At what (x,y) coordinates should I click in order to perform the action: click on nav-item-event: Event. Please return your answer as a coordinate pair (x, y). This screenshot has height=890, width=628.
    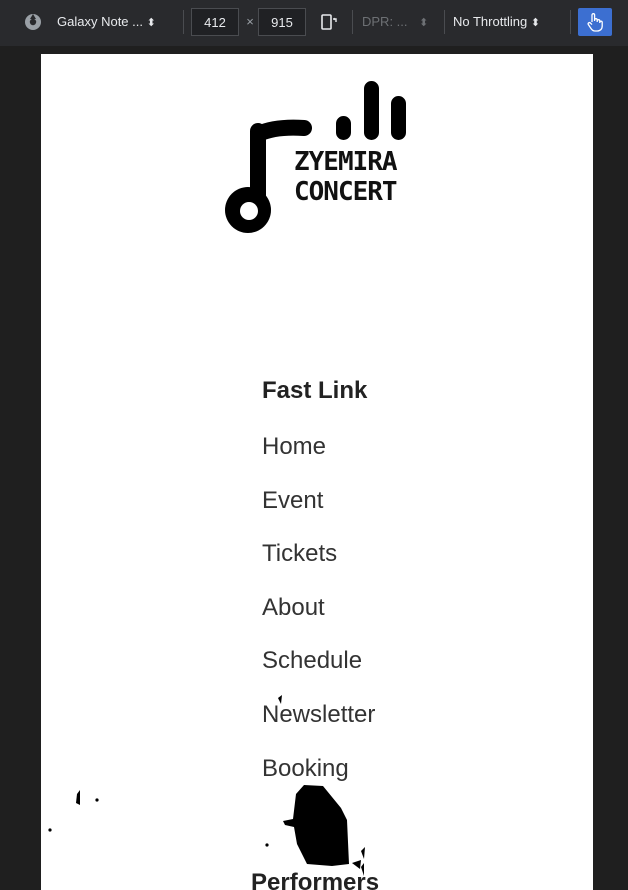
    Looking at the image, I should click on (318, 507).